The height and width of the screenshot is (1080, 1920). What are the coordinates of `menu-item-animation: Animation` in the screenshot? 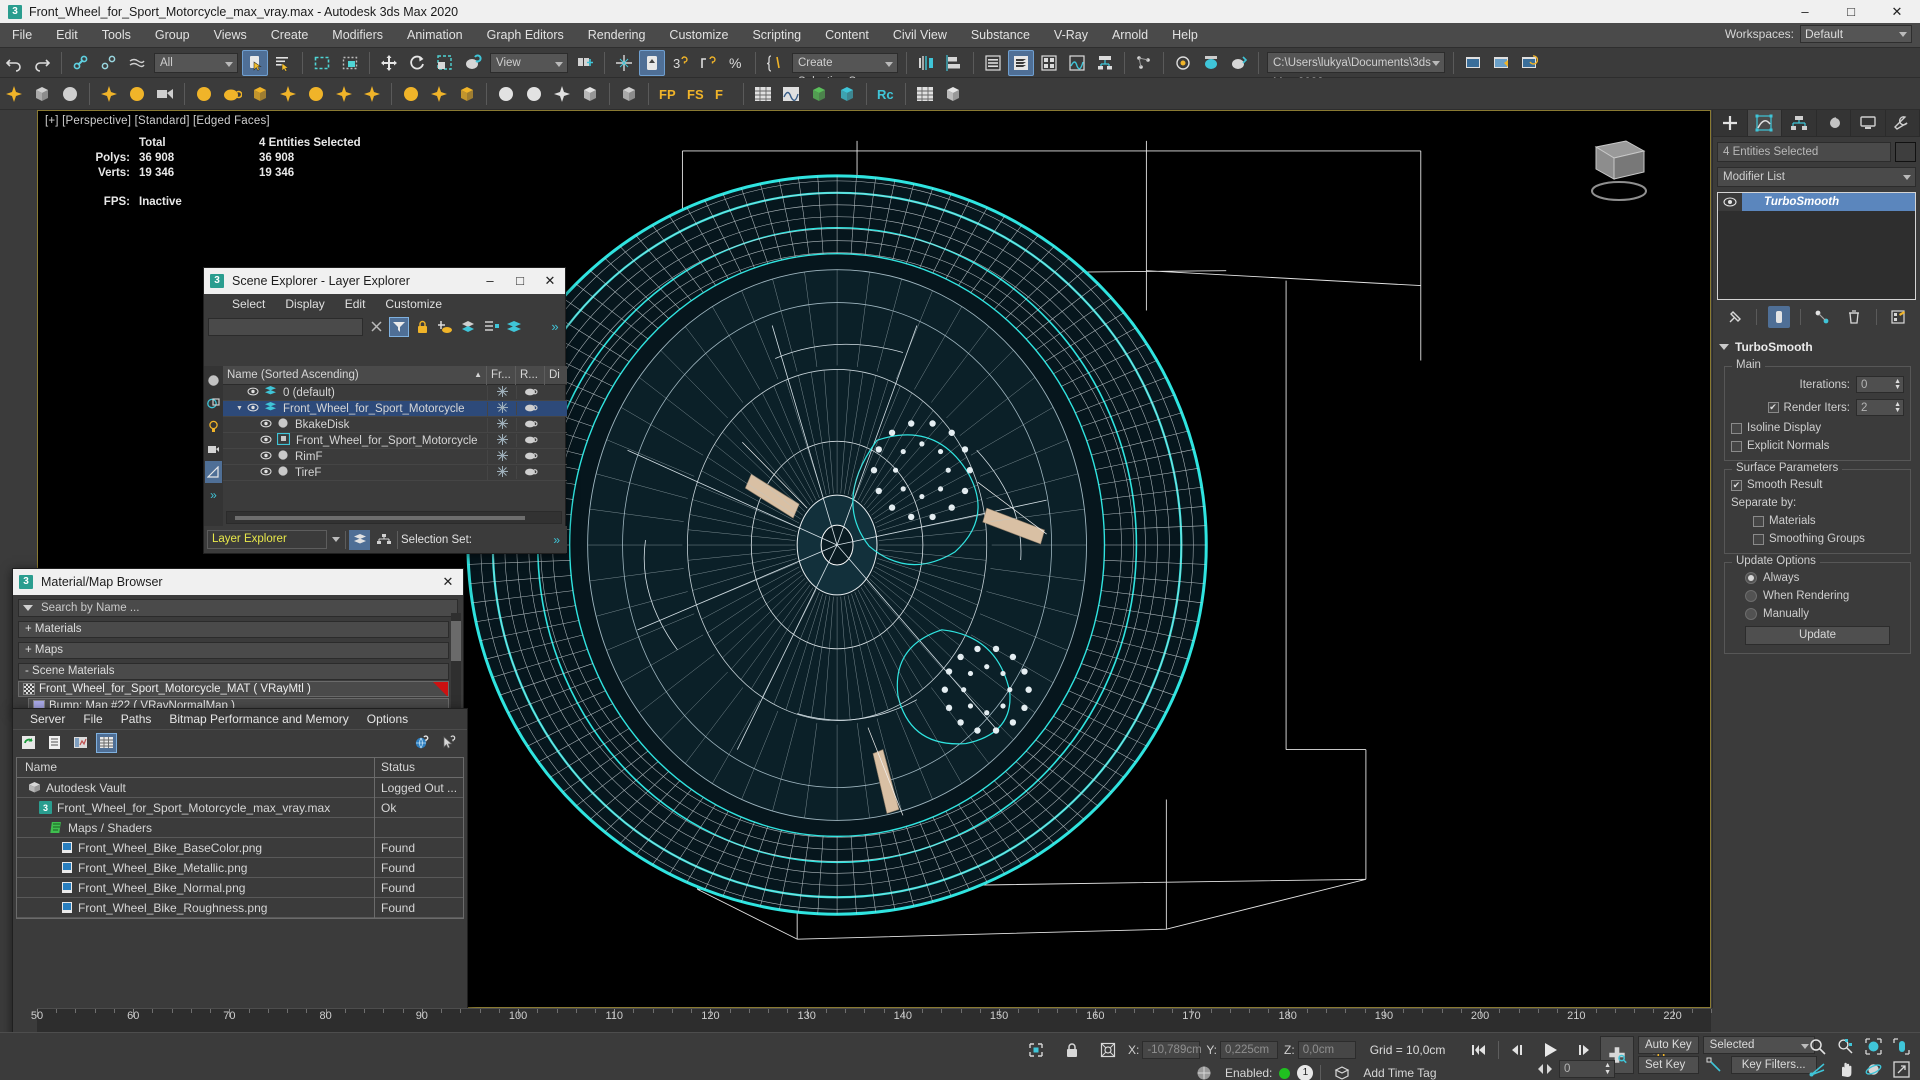 It's located at (435, 35).